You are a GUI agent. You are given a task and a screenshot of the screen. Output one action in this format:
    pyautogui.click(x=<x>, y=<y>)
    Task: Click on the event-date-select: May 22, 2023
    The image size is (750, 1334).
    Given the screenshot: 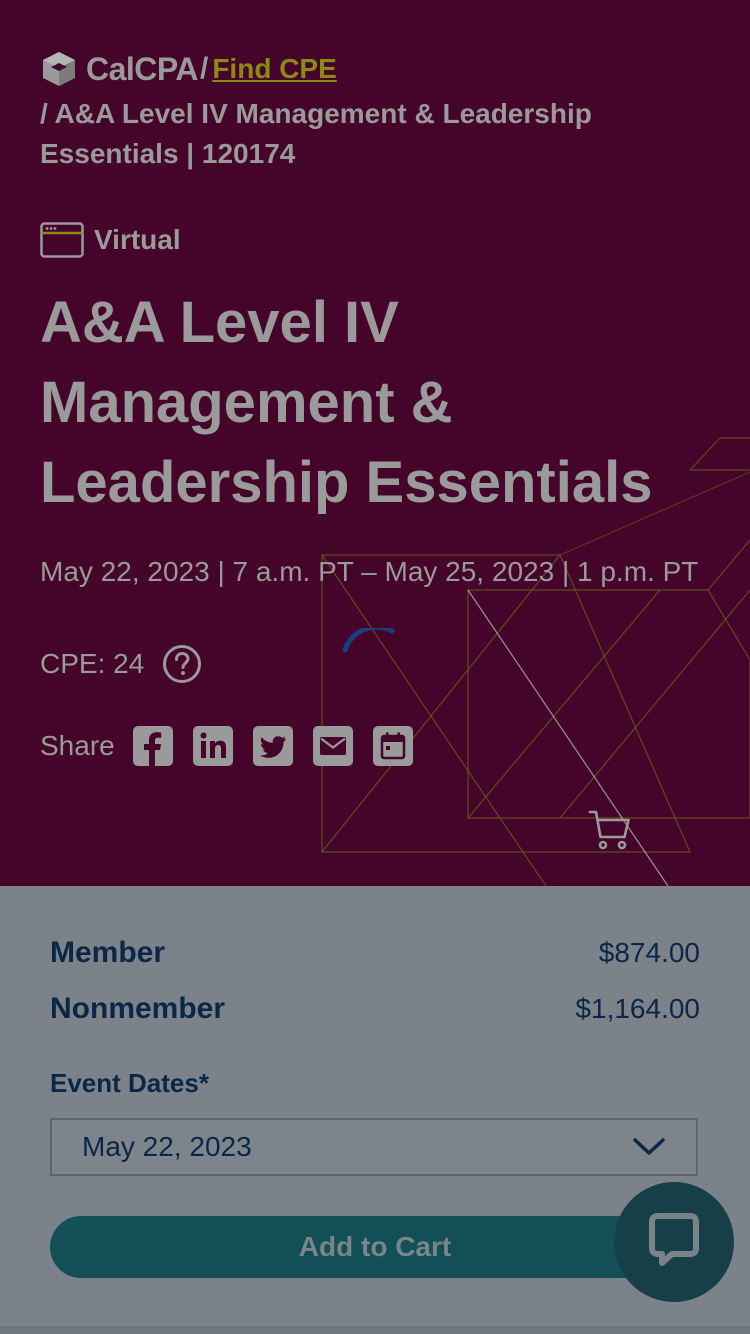 What is the action you would take?
    pyautogui.click(x=374, y=1147)
    